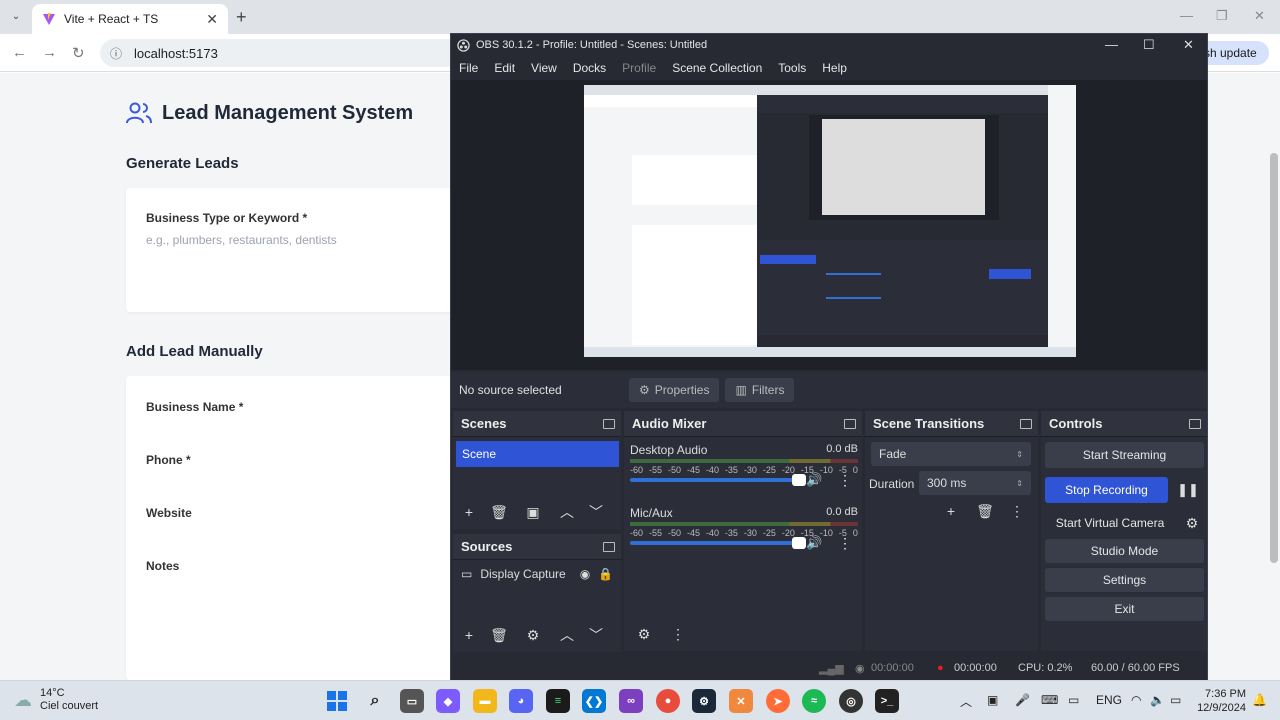 This screenshot has width=1280, height=720. Describe the element at coordinates (1022, 700) in the screenshot. I see `microphone-icon: 🎤` at that location.